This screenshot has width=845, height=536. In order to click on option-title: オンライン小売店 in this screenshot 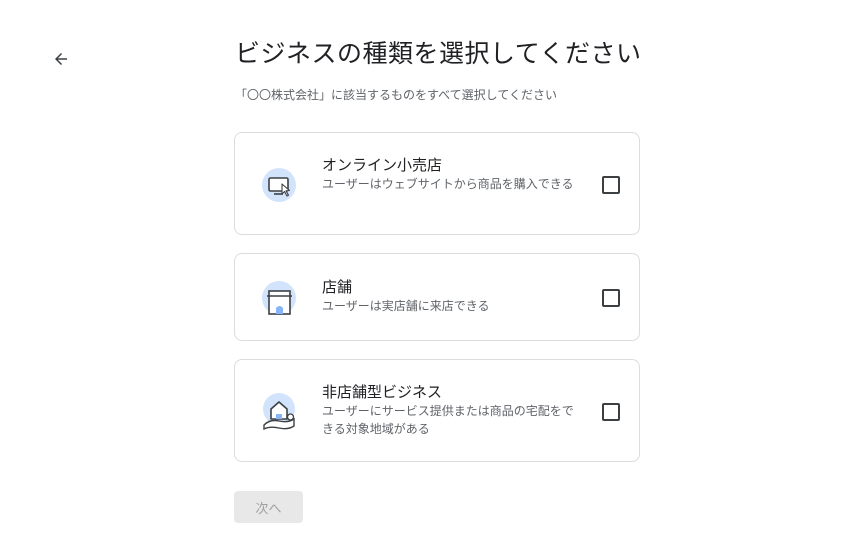, I will do `click(382, 165)`.